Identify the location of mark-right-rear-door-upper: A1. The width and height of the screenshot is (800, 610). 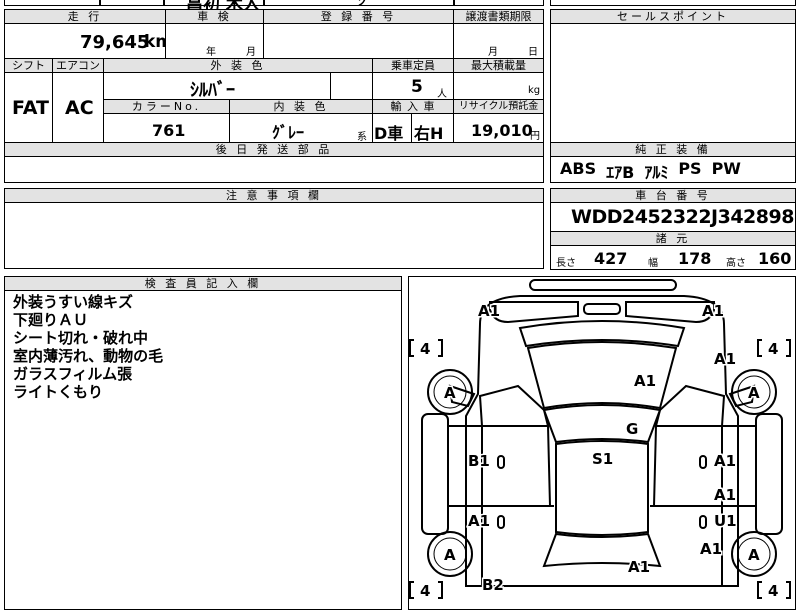
(725, 495).